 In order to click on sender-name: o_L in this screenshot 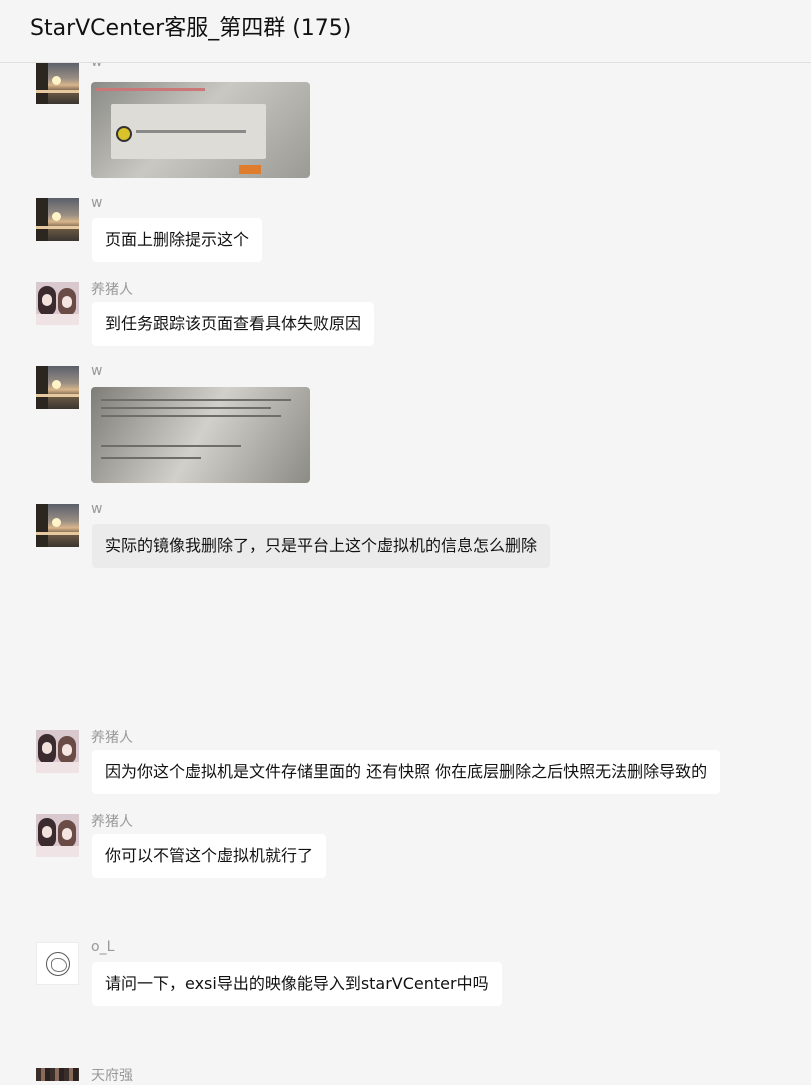, I will do `click(103, 947)`.